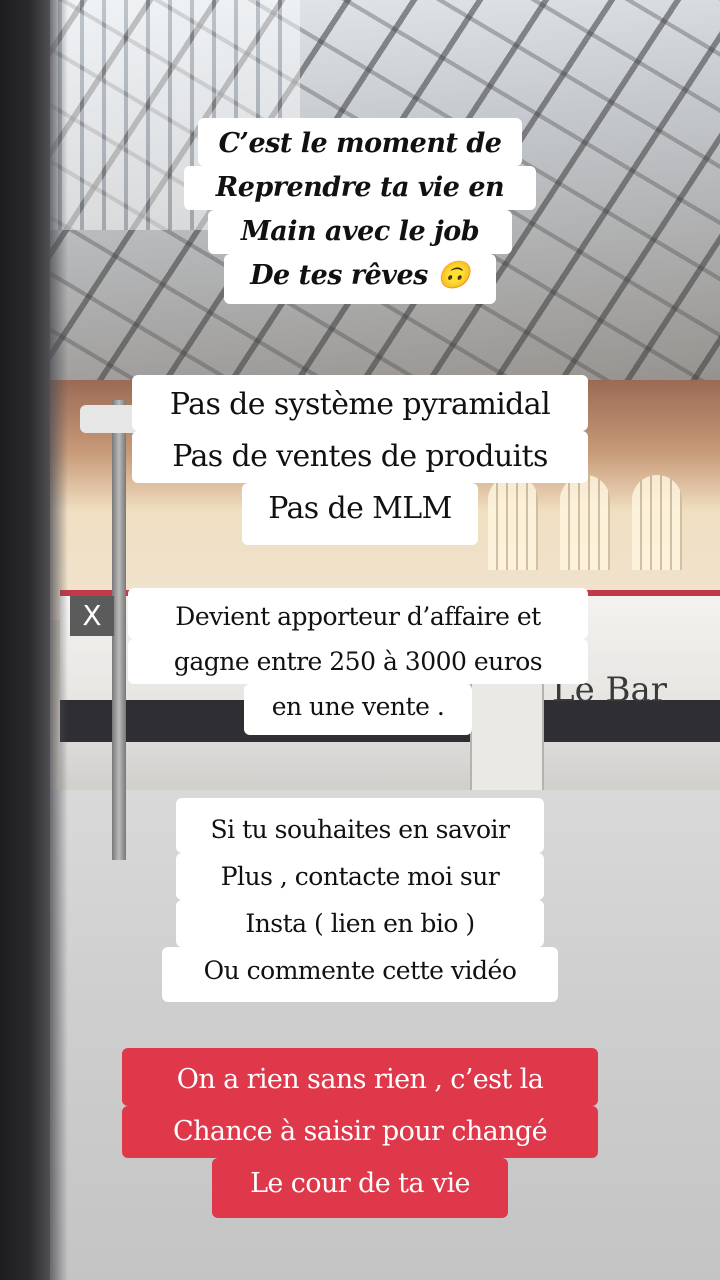 The height and width of the screenshot is (1280, 720). Describe the element at coordinates (358, 613) in the screenshot. I see `caption-line: Devient apporteur d’affaire et` at that location.